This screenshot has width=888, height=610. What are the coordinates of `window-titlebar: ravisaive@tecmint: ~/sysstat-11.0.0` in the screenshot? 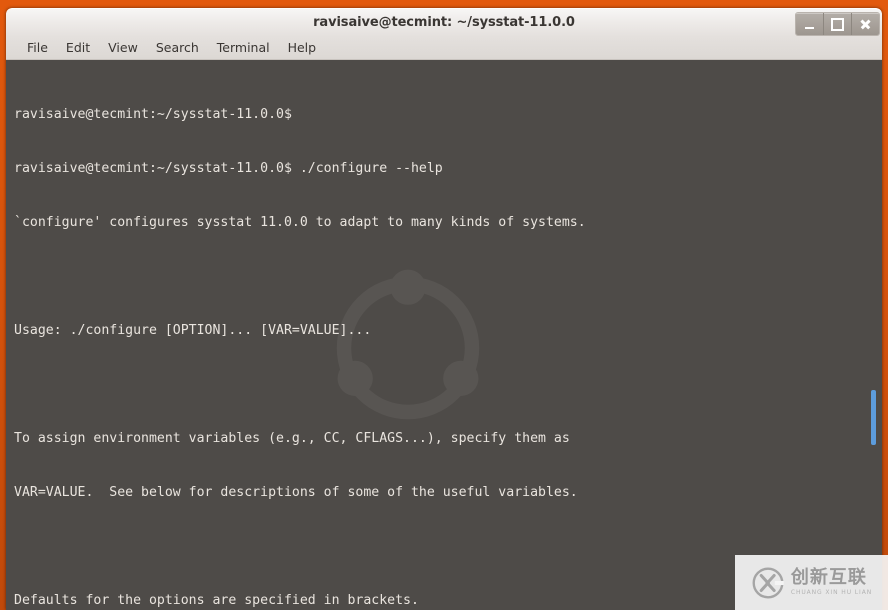 It's located at (444, 22).